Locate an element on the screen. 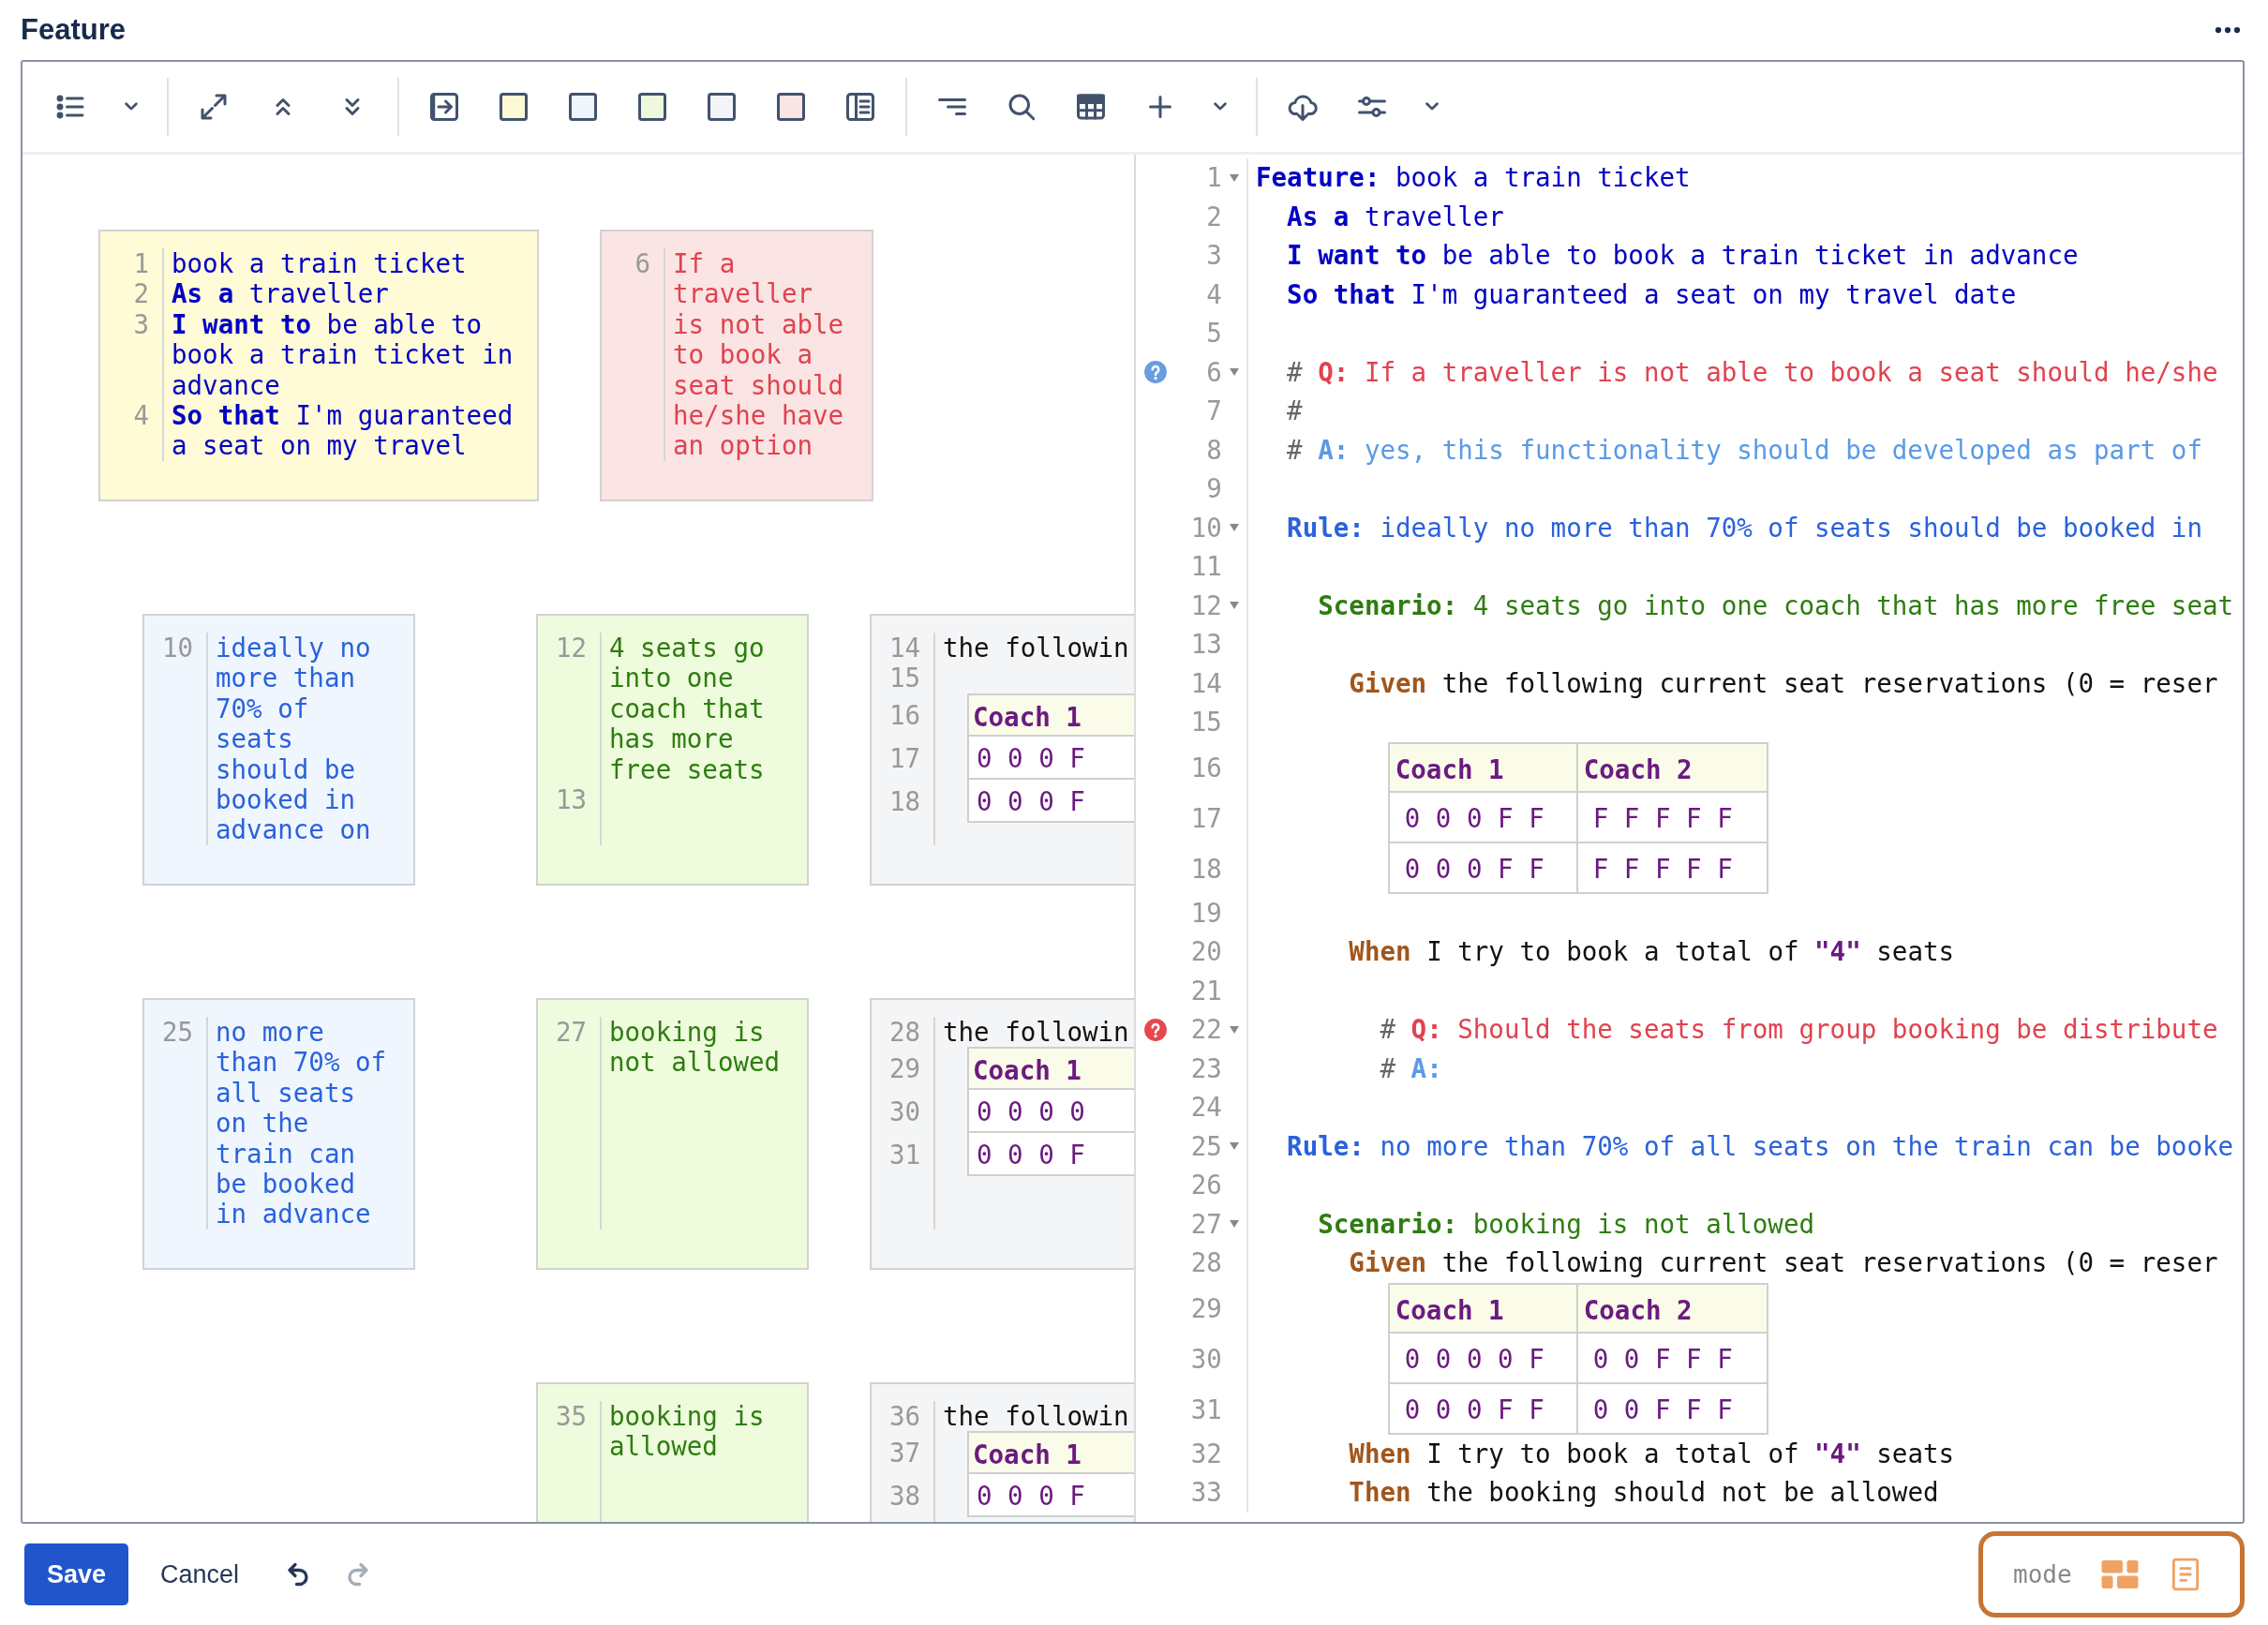 The image size is (2268, 1625). card-text: 4 seats go into one coach that has more free seats is located at coordinates (687, 708).